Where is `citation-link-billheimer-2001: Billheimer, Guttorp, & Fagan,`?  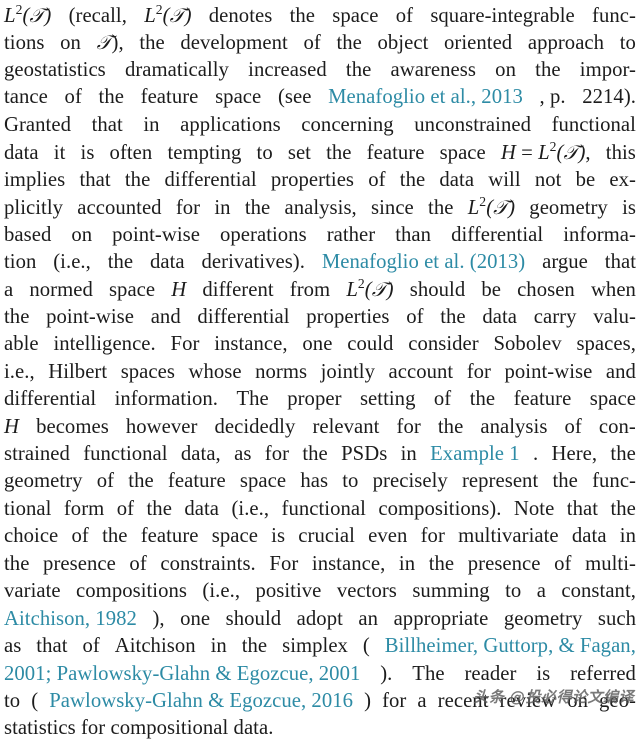
citation-link-billheimer-2001: Billheimer, Guttorp, & Fagan, is located at coordinates (510, 646).